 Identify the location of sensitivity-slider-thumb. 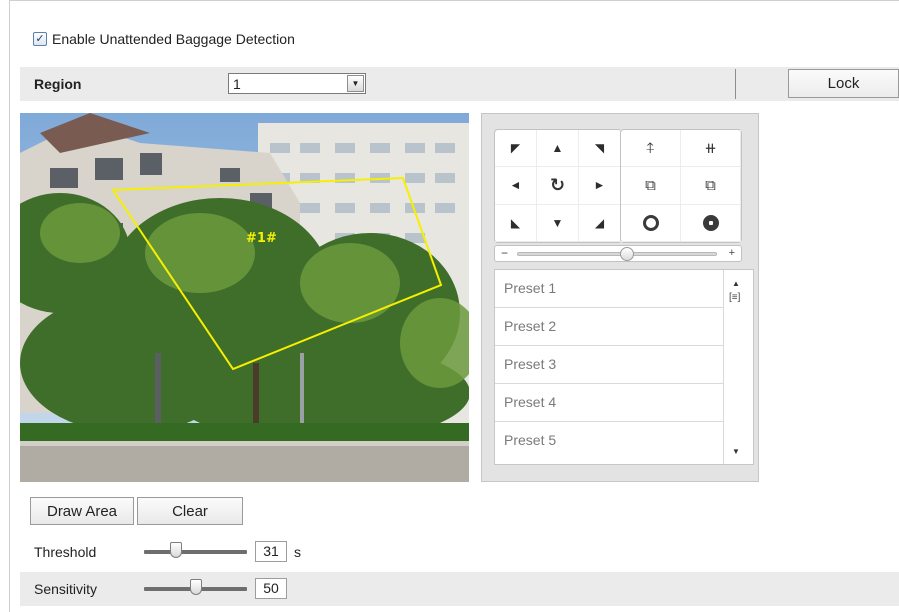
(195, 587).